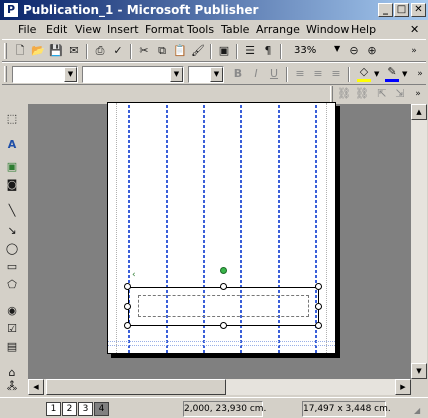 This screenshot has height=418, width=428. What do you see at coordinates (305, 50) in the screenshot?
I see `zoom-value: 33%` at bounding box center [305, 50].